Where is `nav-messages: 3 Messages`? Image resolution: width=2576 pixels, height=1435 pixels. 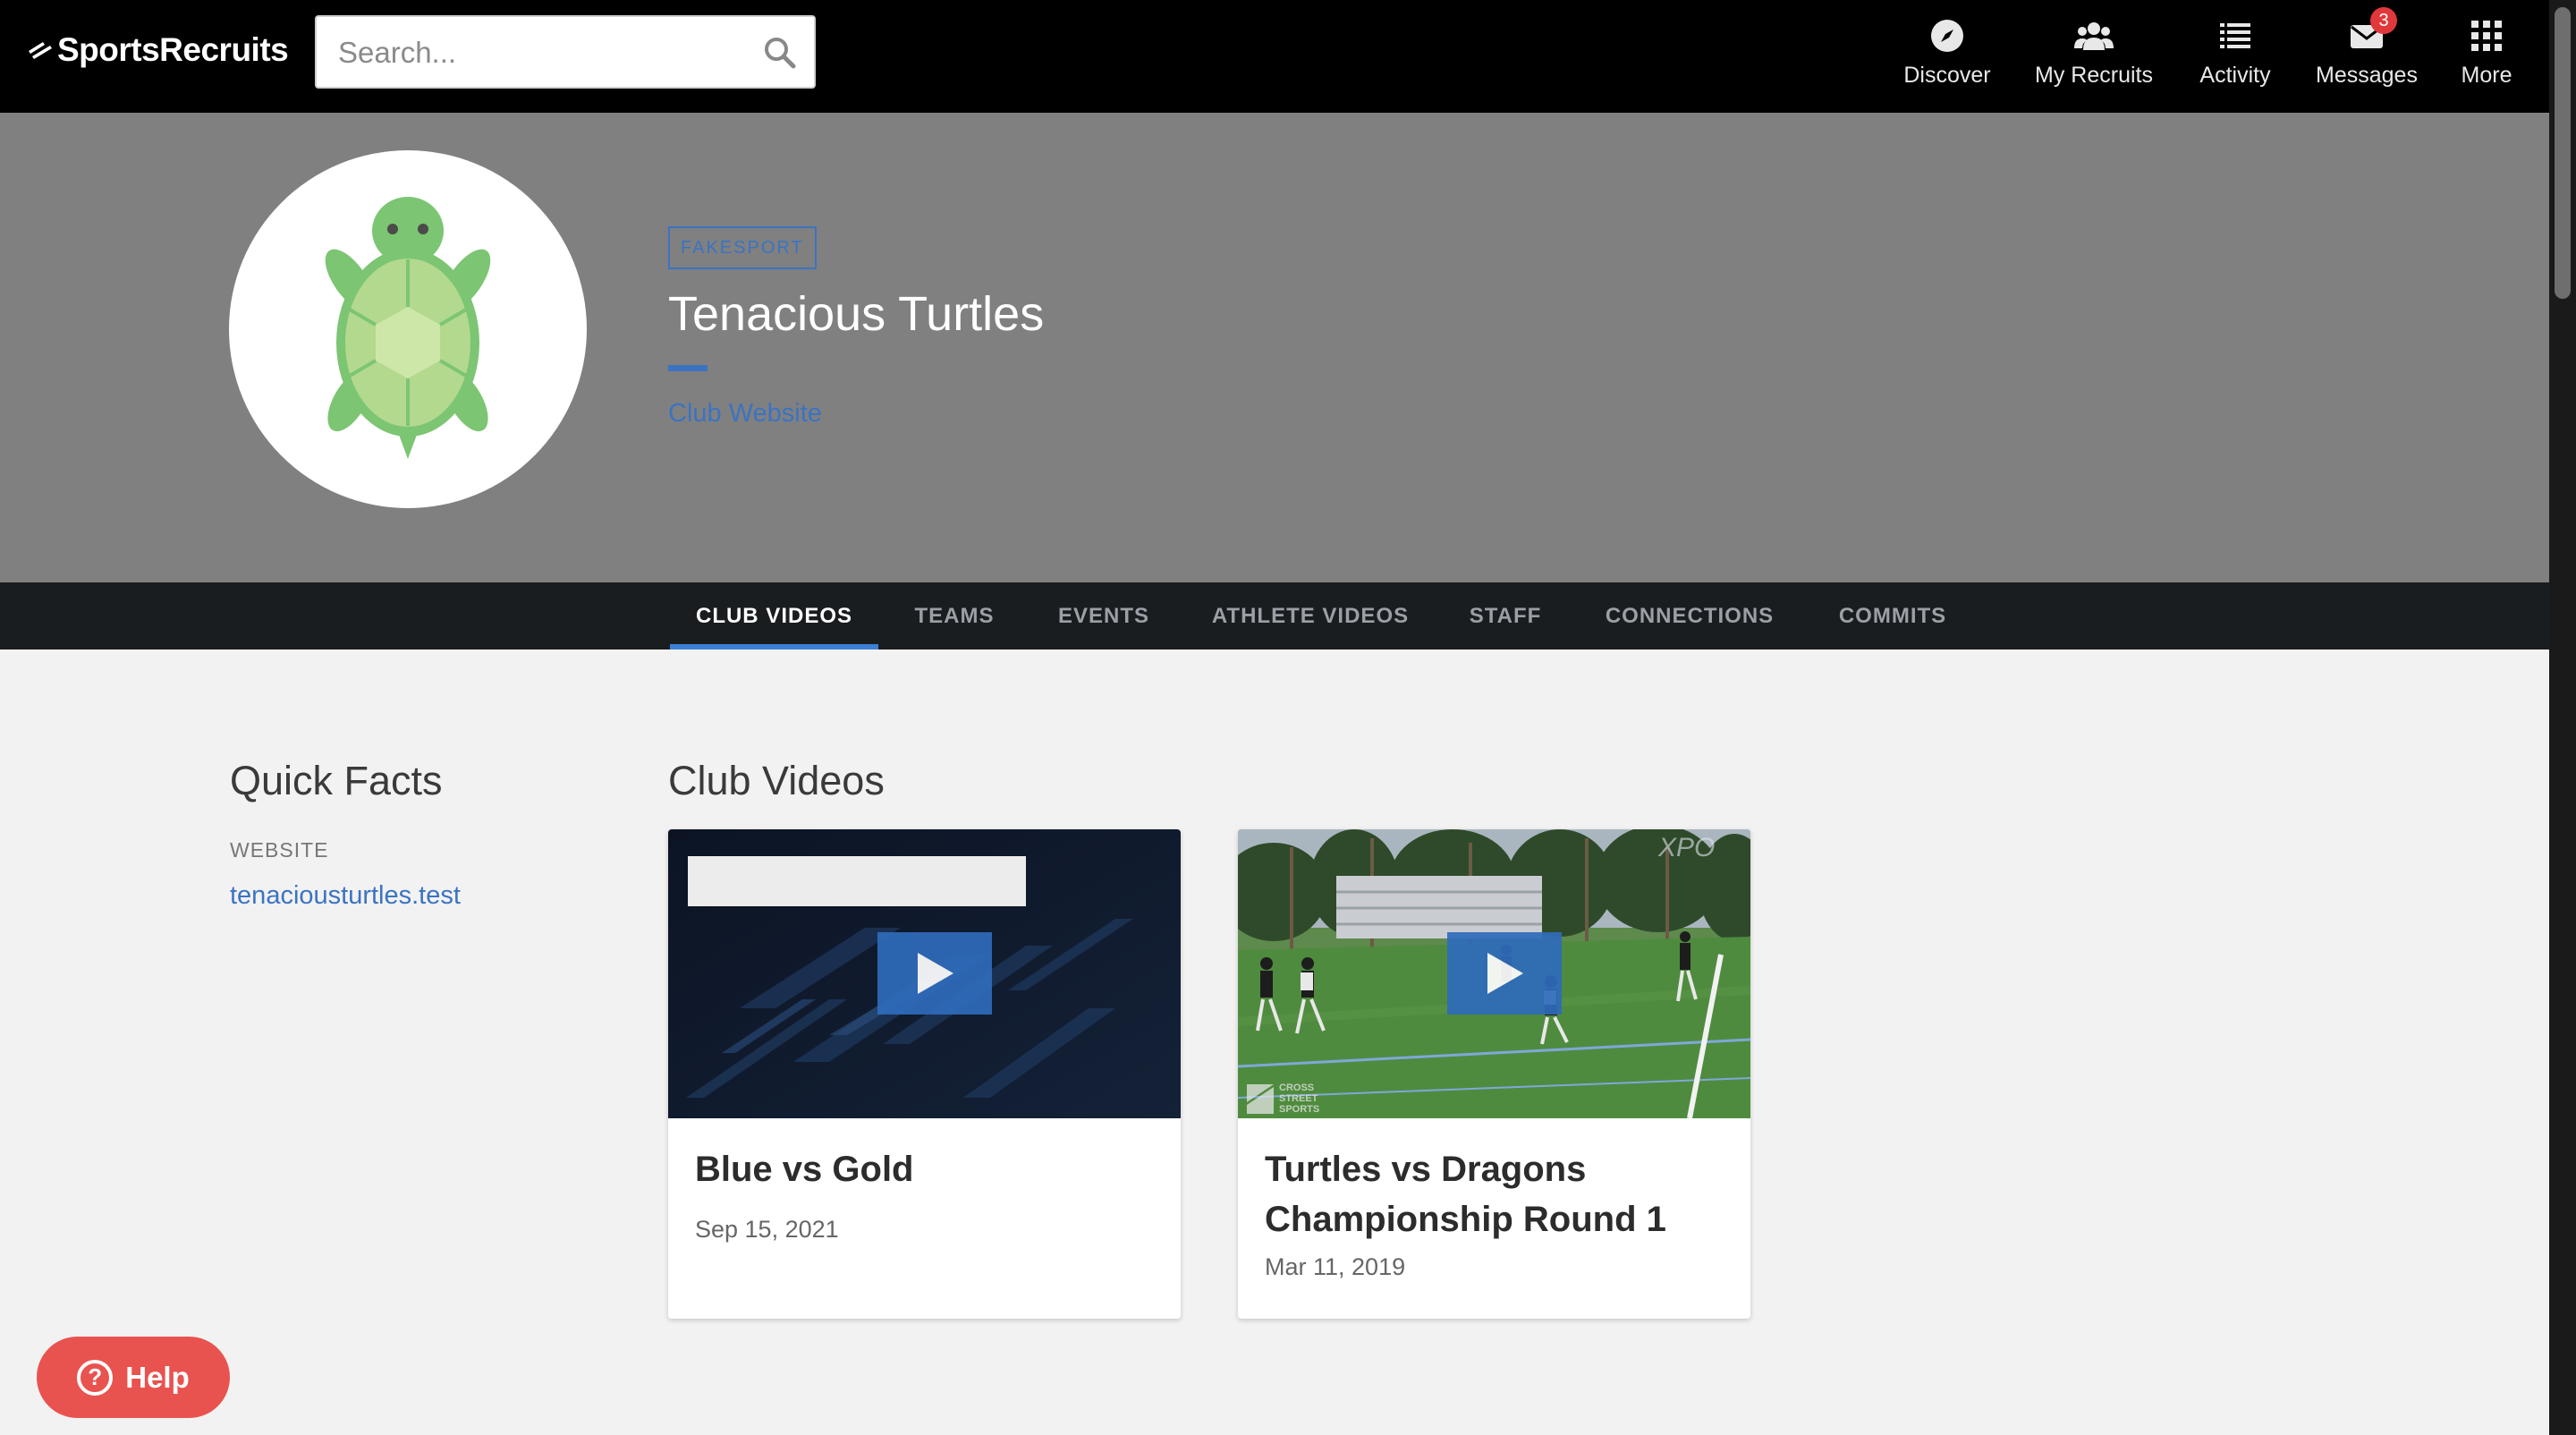 nav-messages: 3 Messages is located at coordinates (2366, 52).